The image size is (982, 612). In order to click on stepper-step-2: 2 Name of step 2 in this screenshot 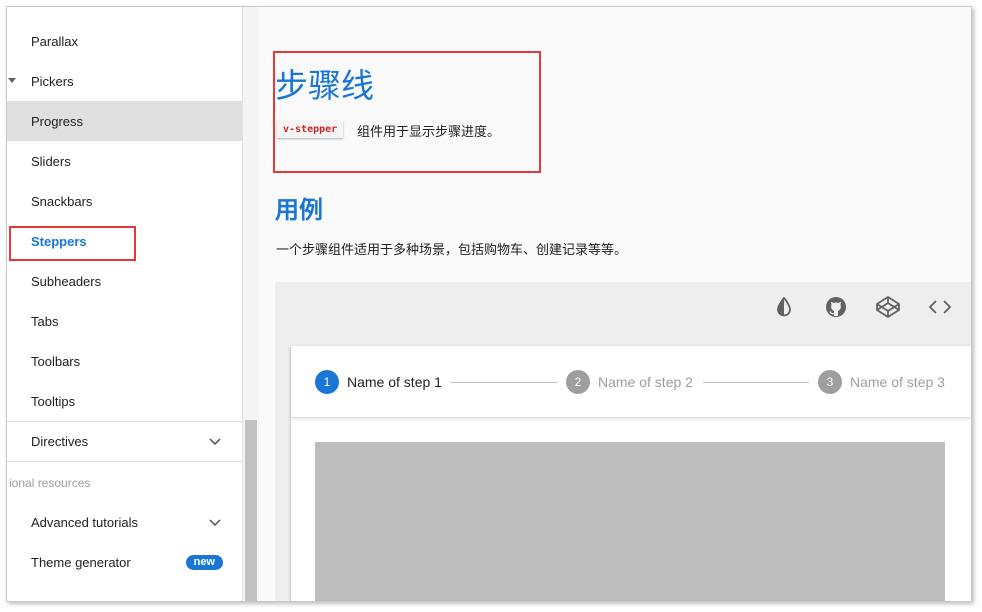, I will do `click(629, 382)`.